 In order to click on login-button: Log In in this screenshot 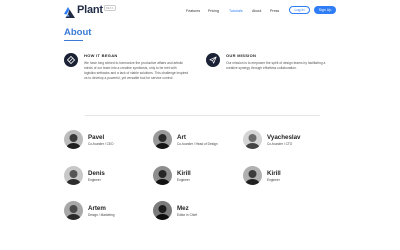, I will do `click(299, 10)`.